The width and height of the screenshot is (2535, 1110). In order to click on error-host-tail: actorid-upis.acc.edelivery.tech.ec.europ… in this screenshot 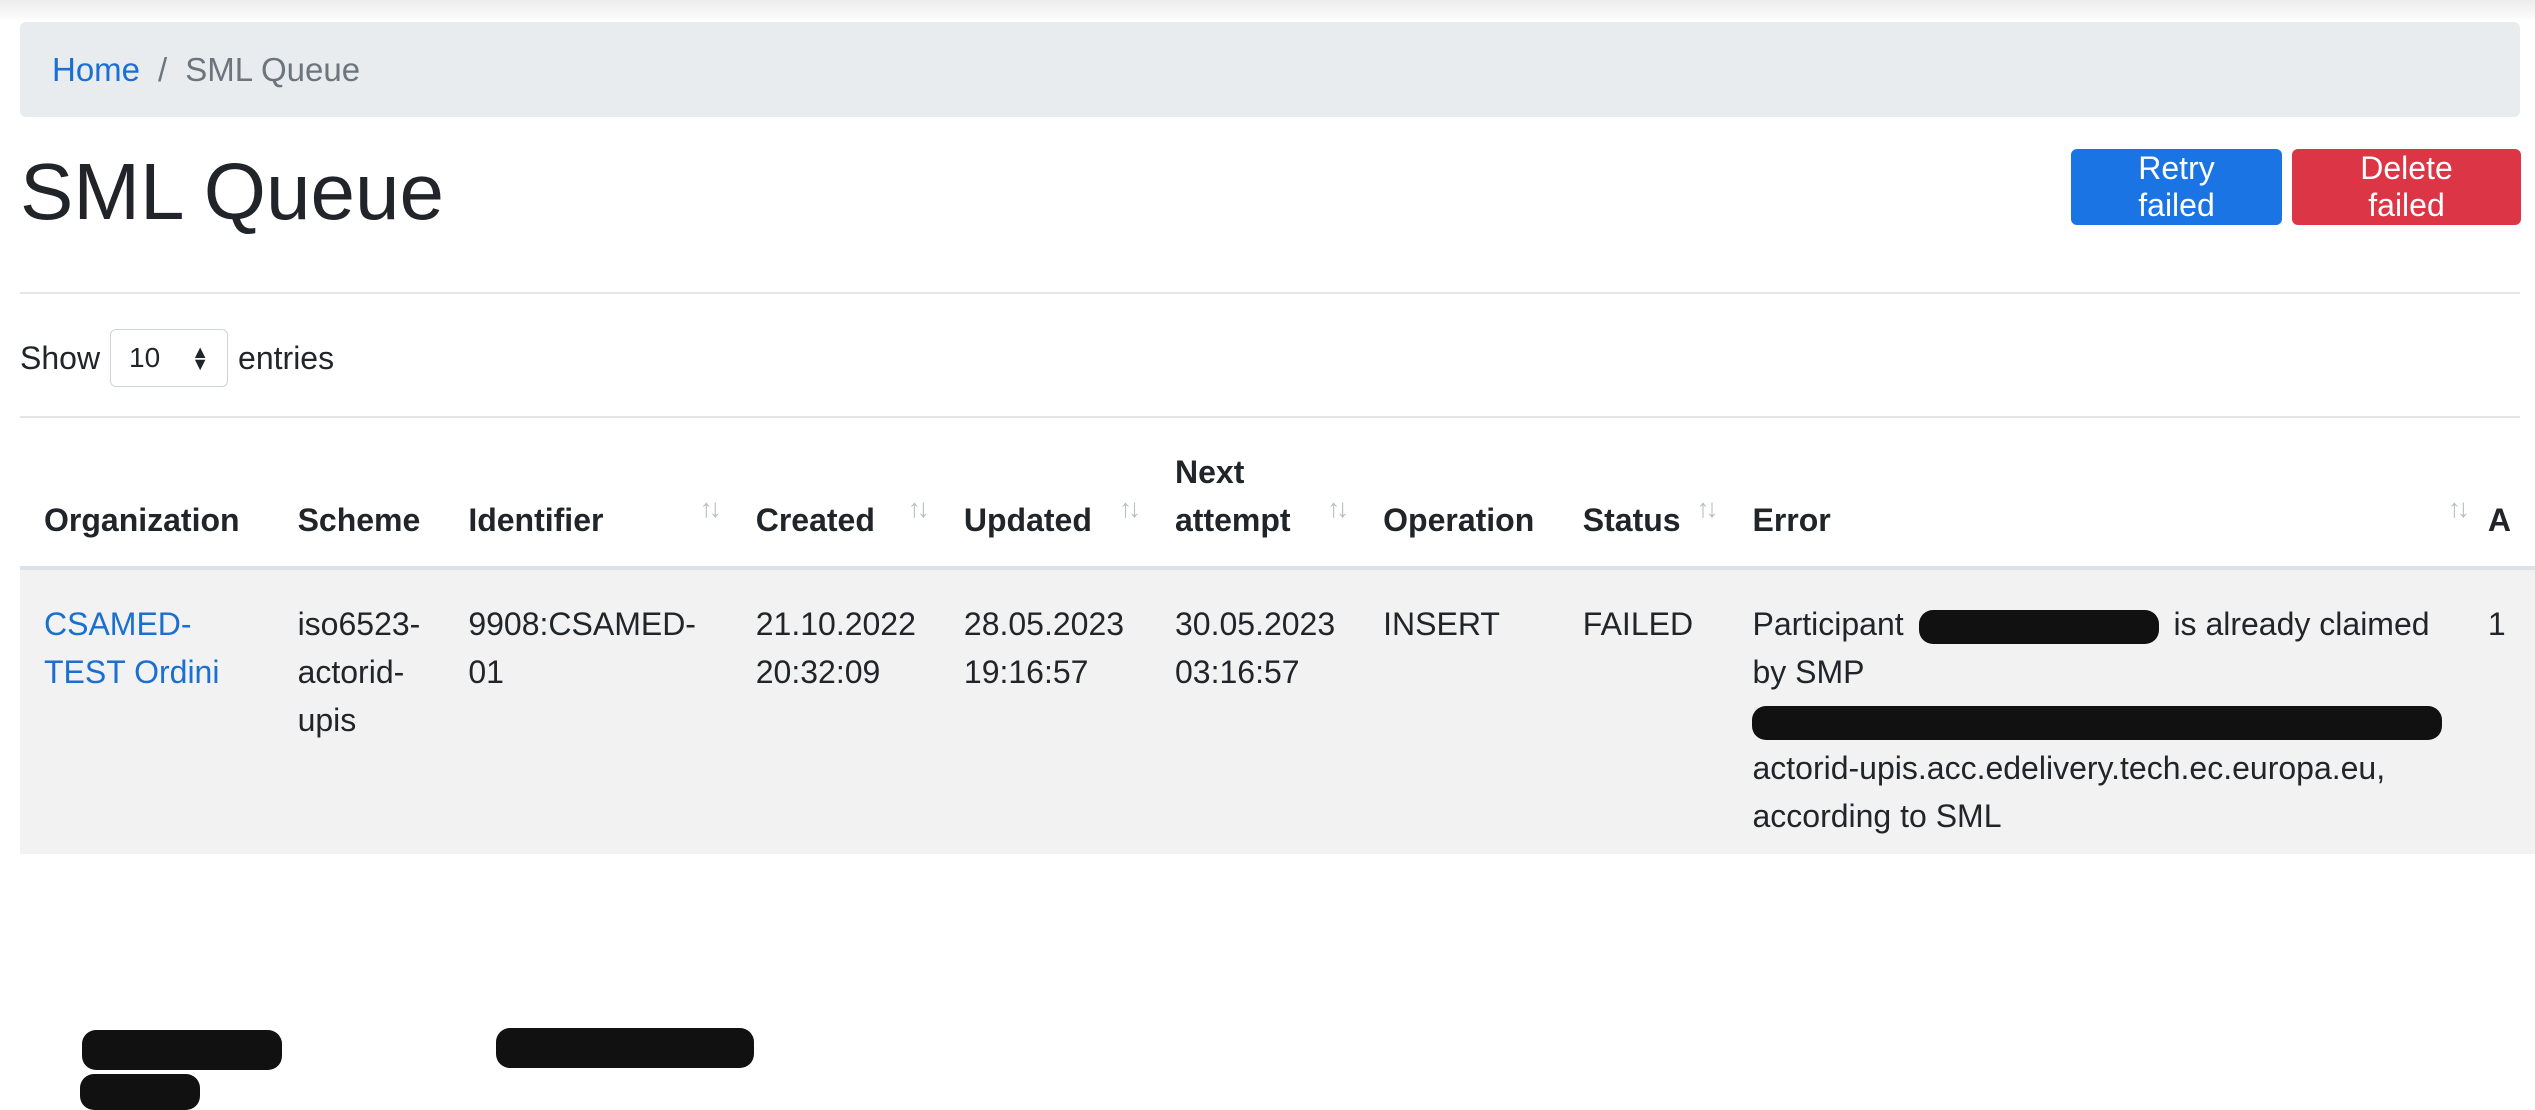, I will do `click(2069, 768)`.